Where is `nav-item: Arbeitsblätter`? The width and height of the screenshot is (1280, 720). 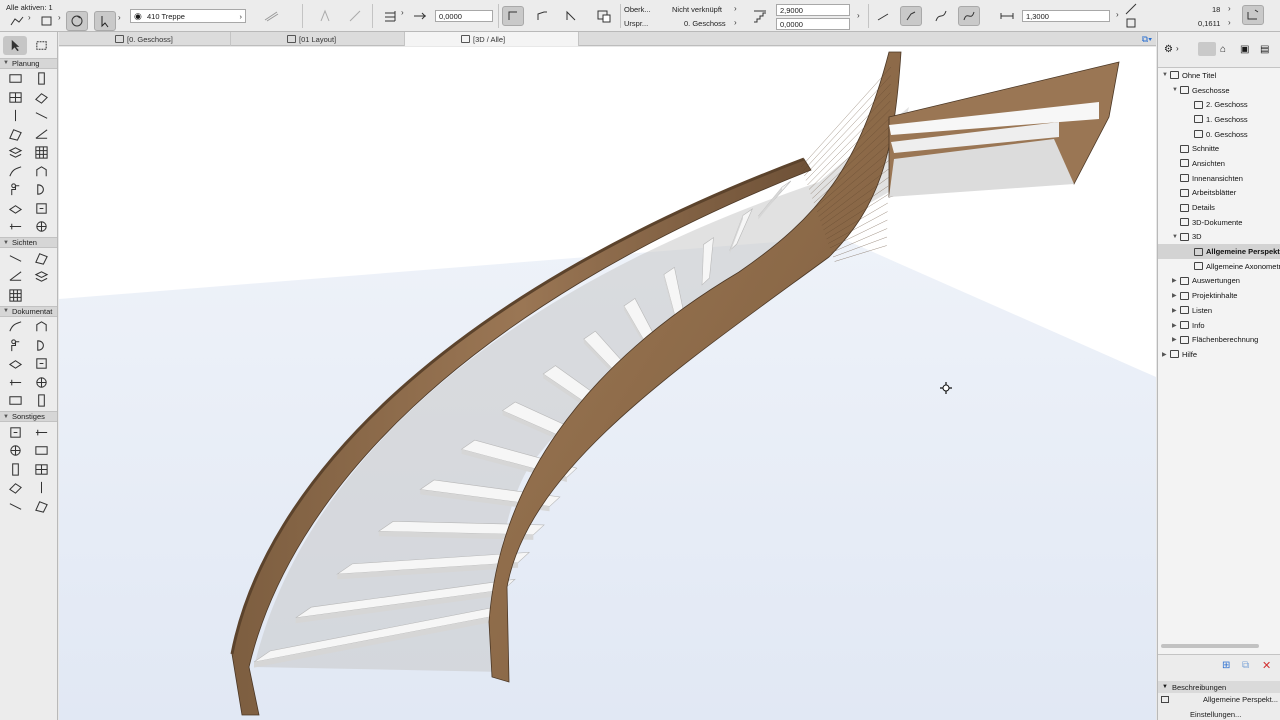
nav-item: Arbeitsblätter is located at coordinates (1219, 193).